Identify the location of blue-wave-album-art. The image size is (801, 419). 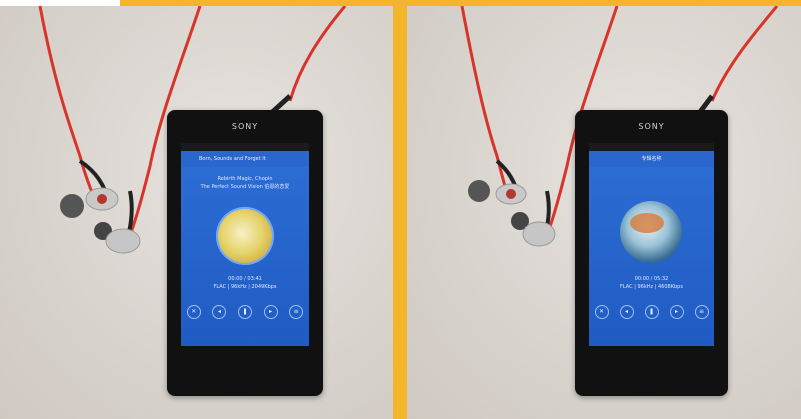
(651, 232).